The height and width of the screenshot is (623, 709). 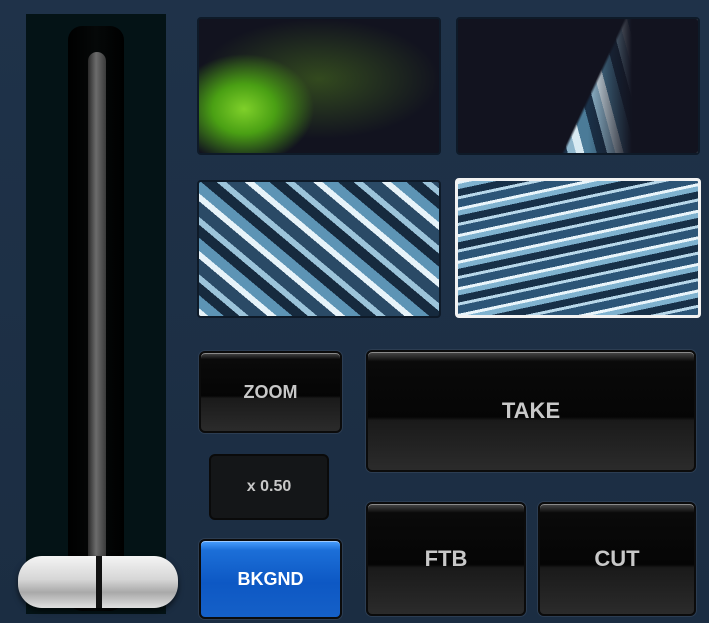 What do you see at coordinates (270, 392) in the screenshot?
I see `zoom-button: ZOOM` at bounding box center [270, 392].